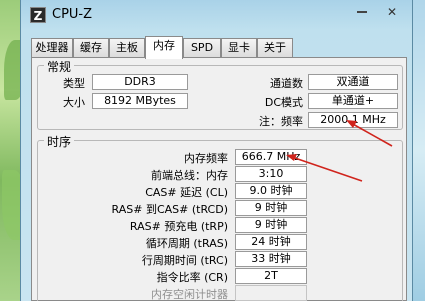 The height and width of the screenshot is (301, 425). I want to click on tab-bar: 处理器 缓存 主板 内存 SPD 显卡 关于, so click(221, 47).